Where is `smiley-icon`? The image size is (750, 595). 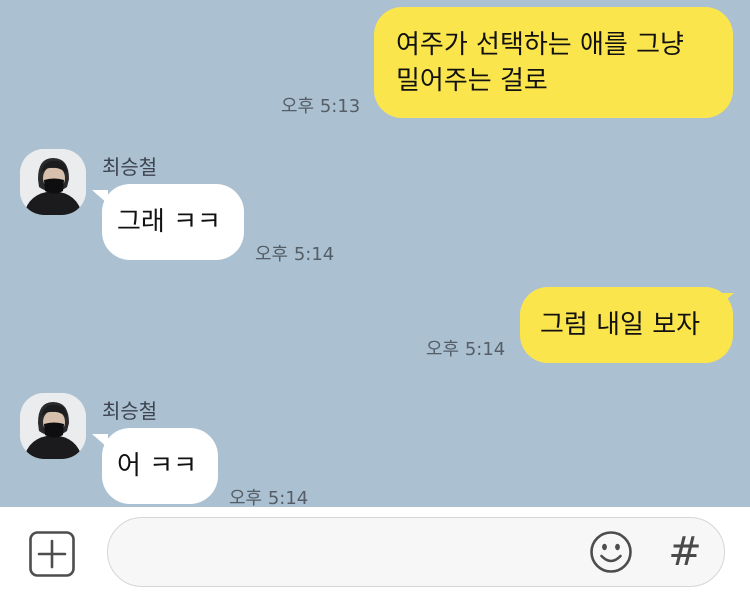 smiley-icon is located at coordinates (611, 552).